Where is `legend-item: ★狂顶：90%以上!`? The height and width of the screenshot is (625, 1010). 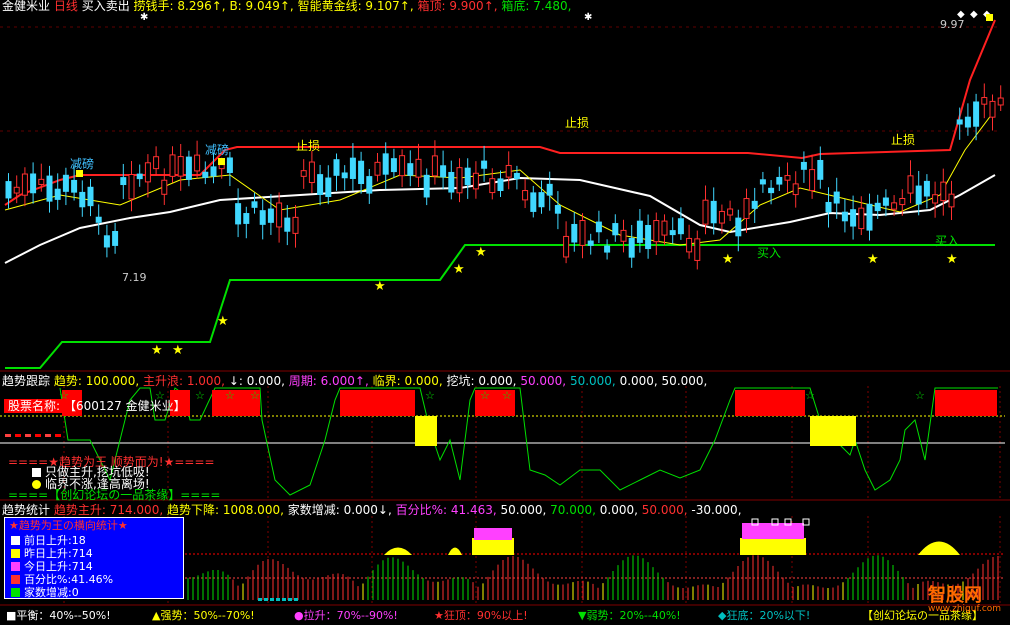
legend-item: ★狂顶：90%以上! is located at coordinates (481, 615).